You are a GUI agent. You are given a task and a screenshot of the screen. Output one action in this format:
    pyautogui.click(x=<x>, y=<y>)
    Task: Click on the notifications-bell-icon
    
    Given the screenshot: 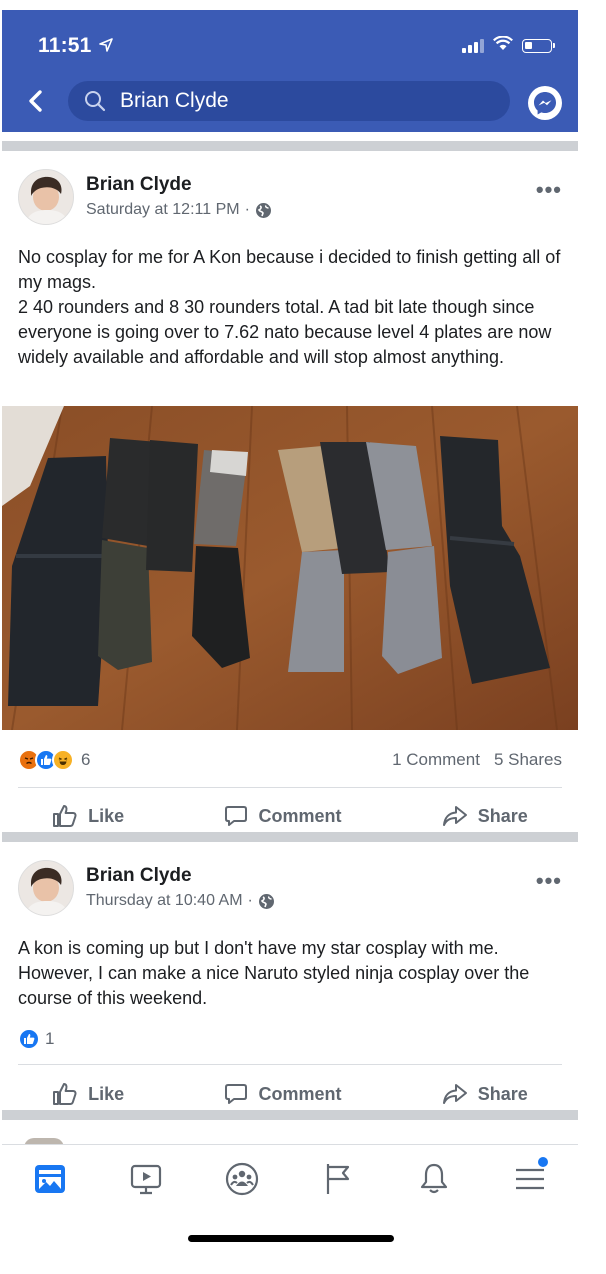 What is the action you would take?
    pyautogui.click(x=434, y=1178)
    